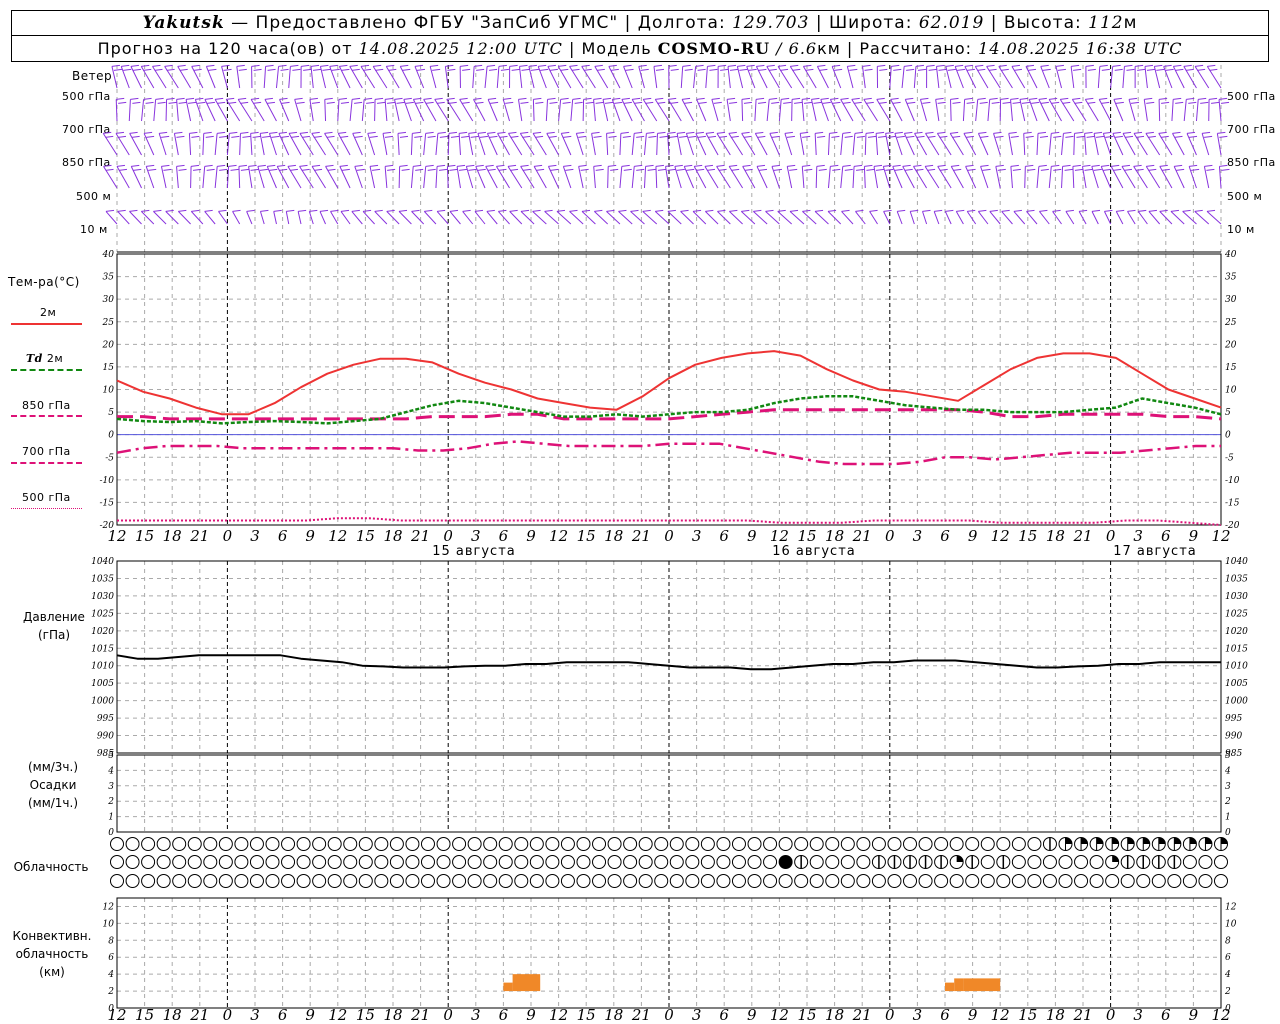 The image size is (1280, 1024). What do you see at coordinates (228, 536) in the screenshot?
I see `temp-xtick: 0` at bounding box center [228, 536].